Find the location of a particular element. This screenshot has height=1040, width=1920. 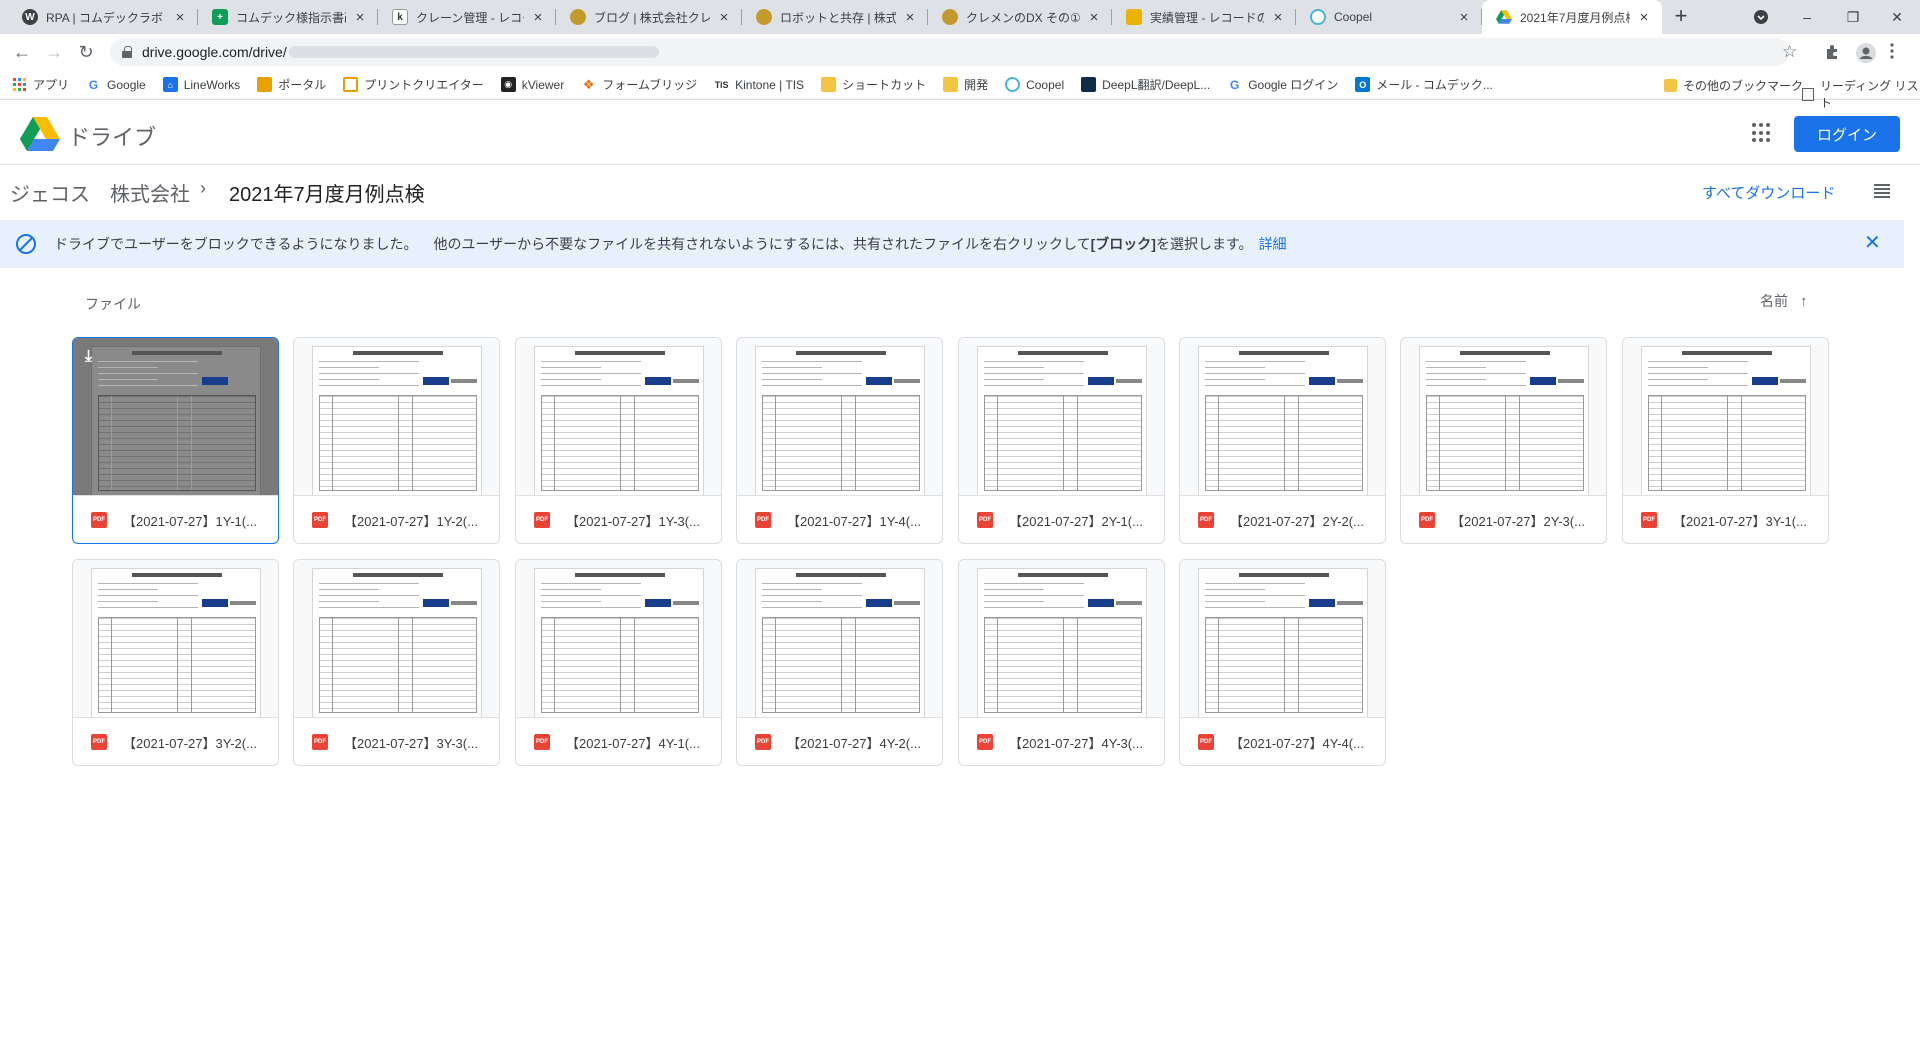

download-all-link: すべてダウンロード is located at coordinates (1768, 192).